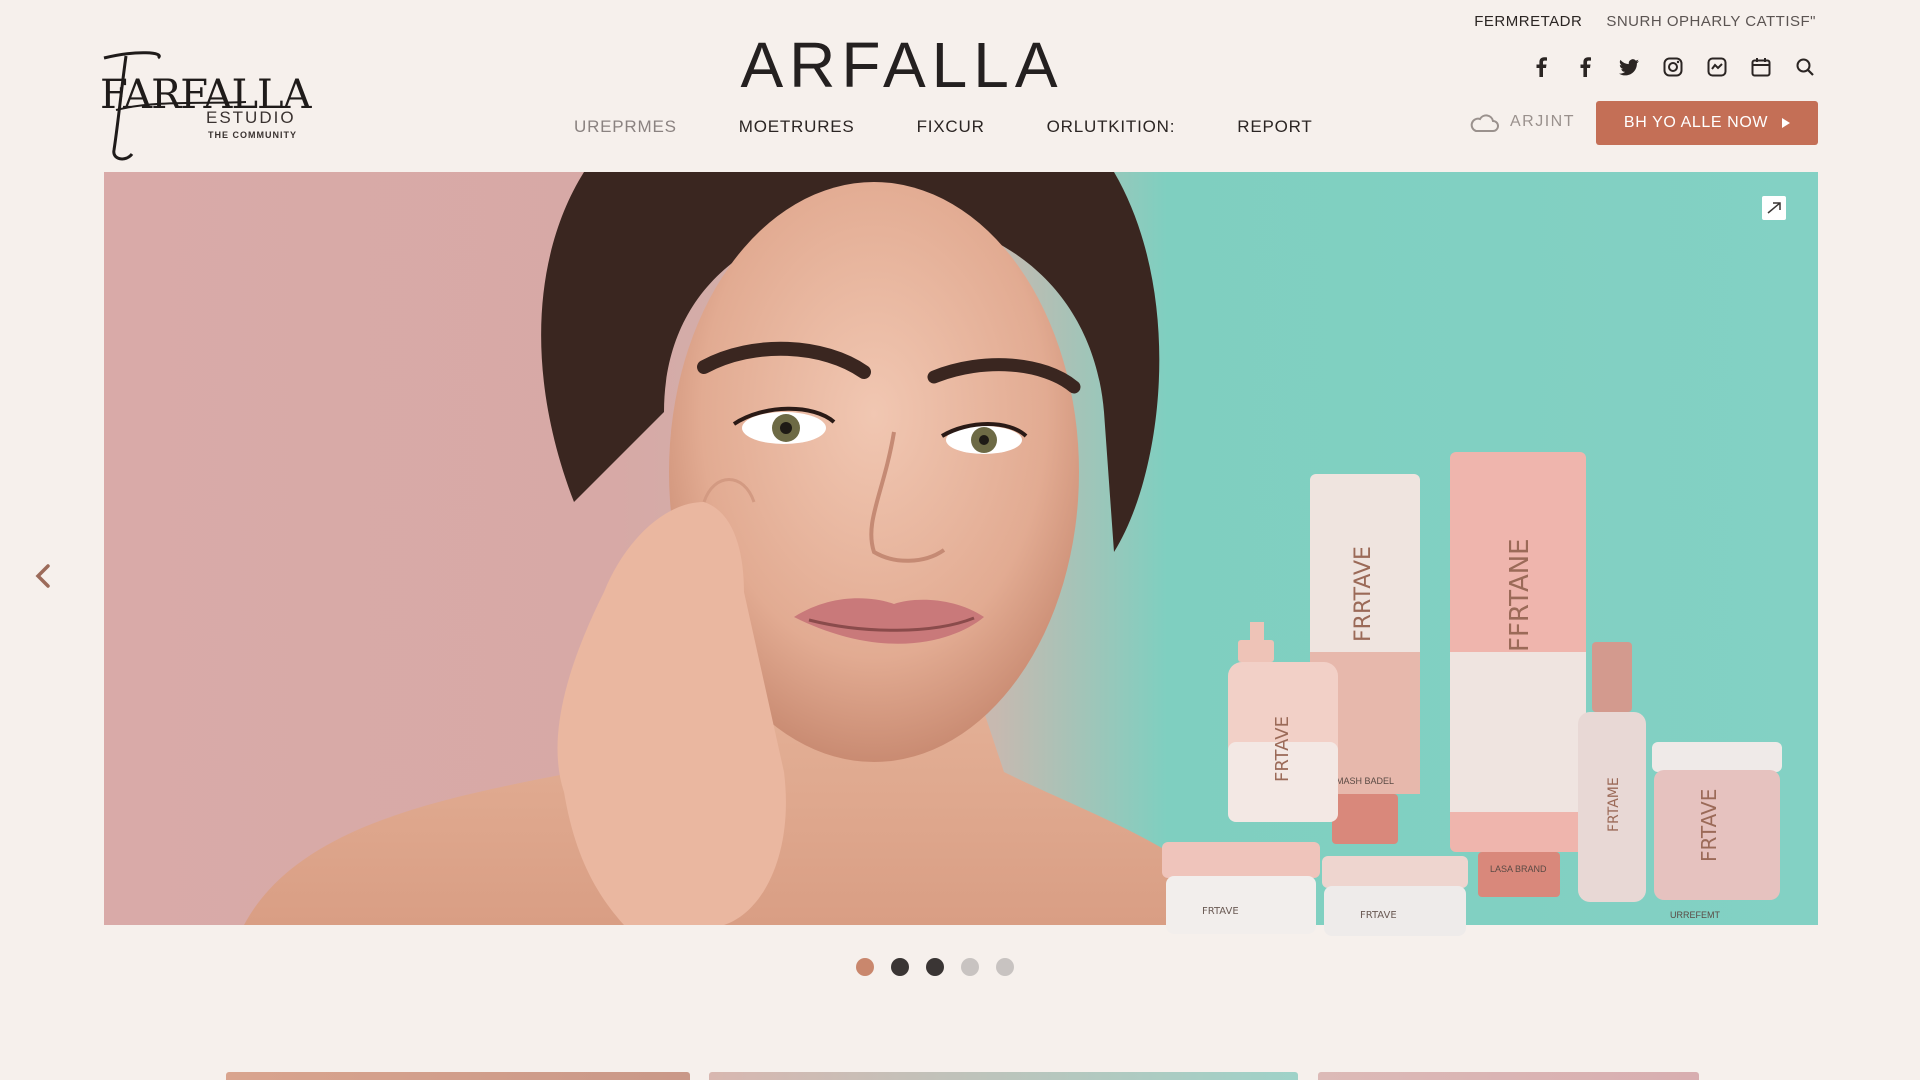  I want to click on nav-item-5: REPORT, so click(1274, 127).